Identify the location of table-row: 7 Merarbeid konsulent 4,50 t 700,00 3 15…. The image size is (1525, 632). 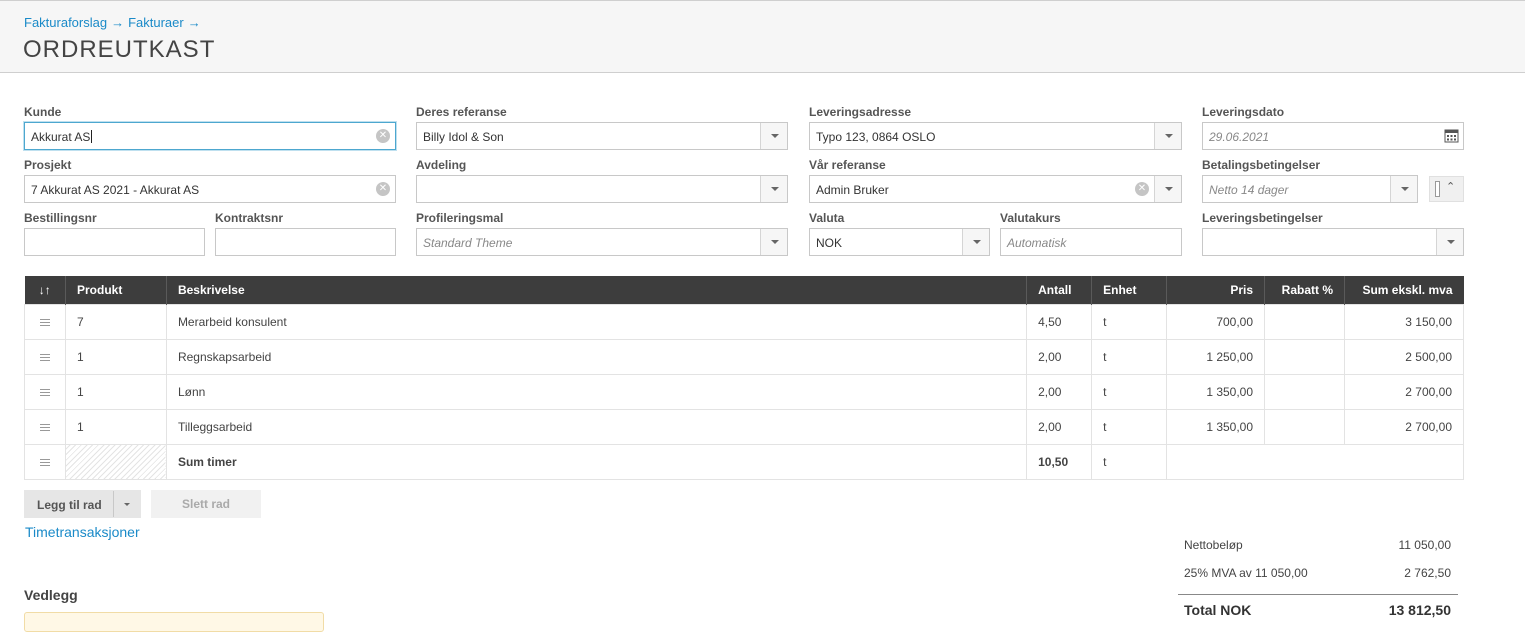
(744, 321).